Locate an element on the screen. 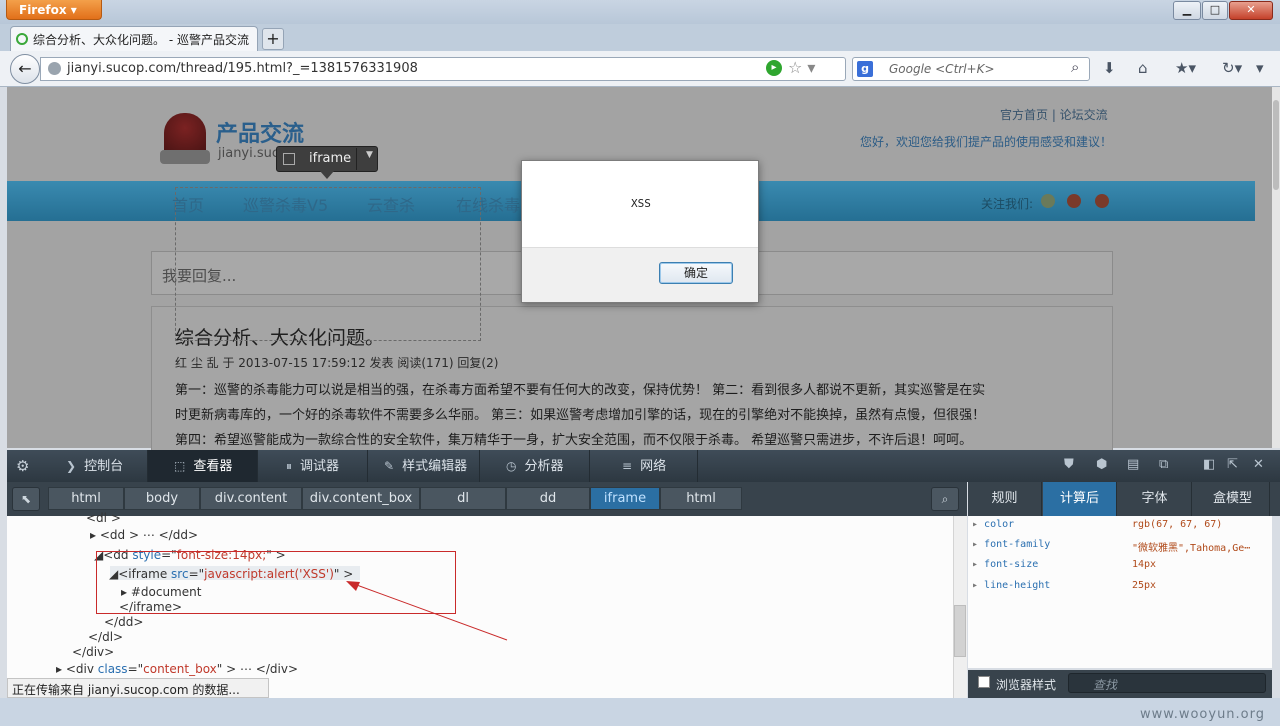  markup-line: </div> is located at coordinates (93, 652).